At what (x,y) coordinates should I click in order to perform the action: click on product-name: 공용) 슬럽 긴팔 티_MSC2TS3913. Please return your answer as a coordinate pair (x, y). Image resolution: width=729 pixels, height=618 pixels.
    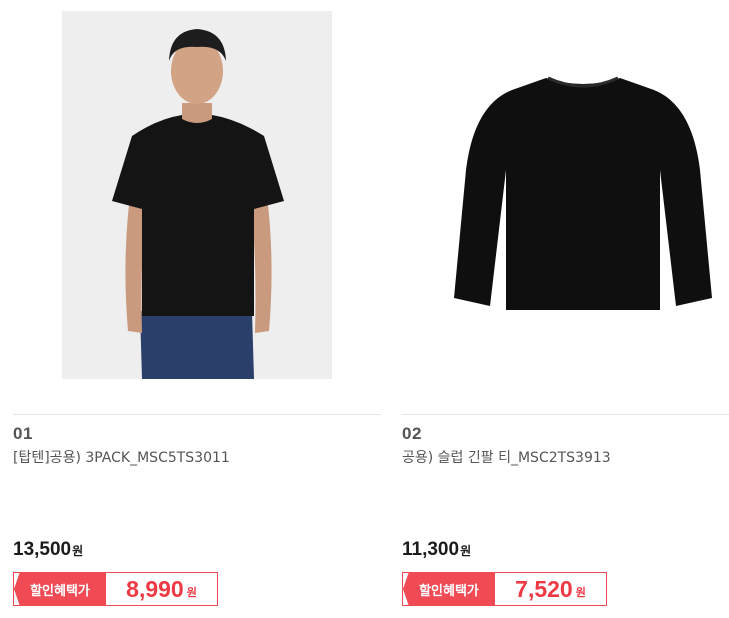
    Looking at the image, I should click on (506, 457).